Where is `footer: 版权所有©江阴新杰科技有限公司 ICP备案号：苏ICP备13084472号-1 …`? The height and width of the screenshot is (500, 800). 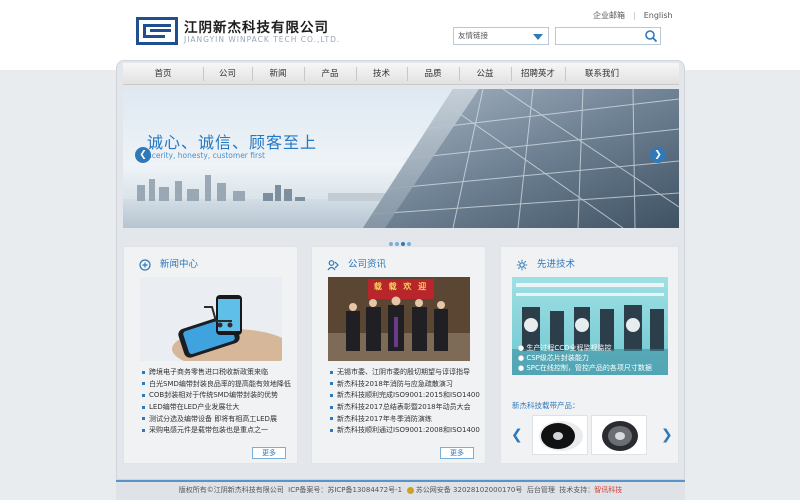 footer: 版权所有©江阴新杰科技有限公司 ICP备案号：苏ICP备13084472号-1 … is located at coordinates (400, 490).